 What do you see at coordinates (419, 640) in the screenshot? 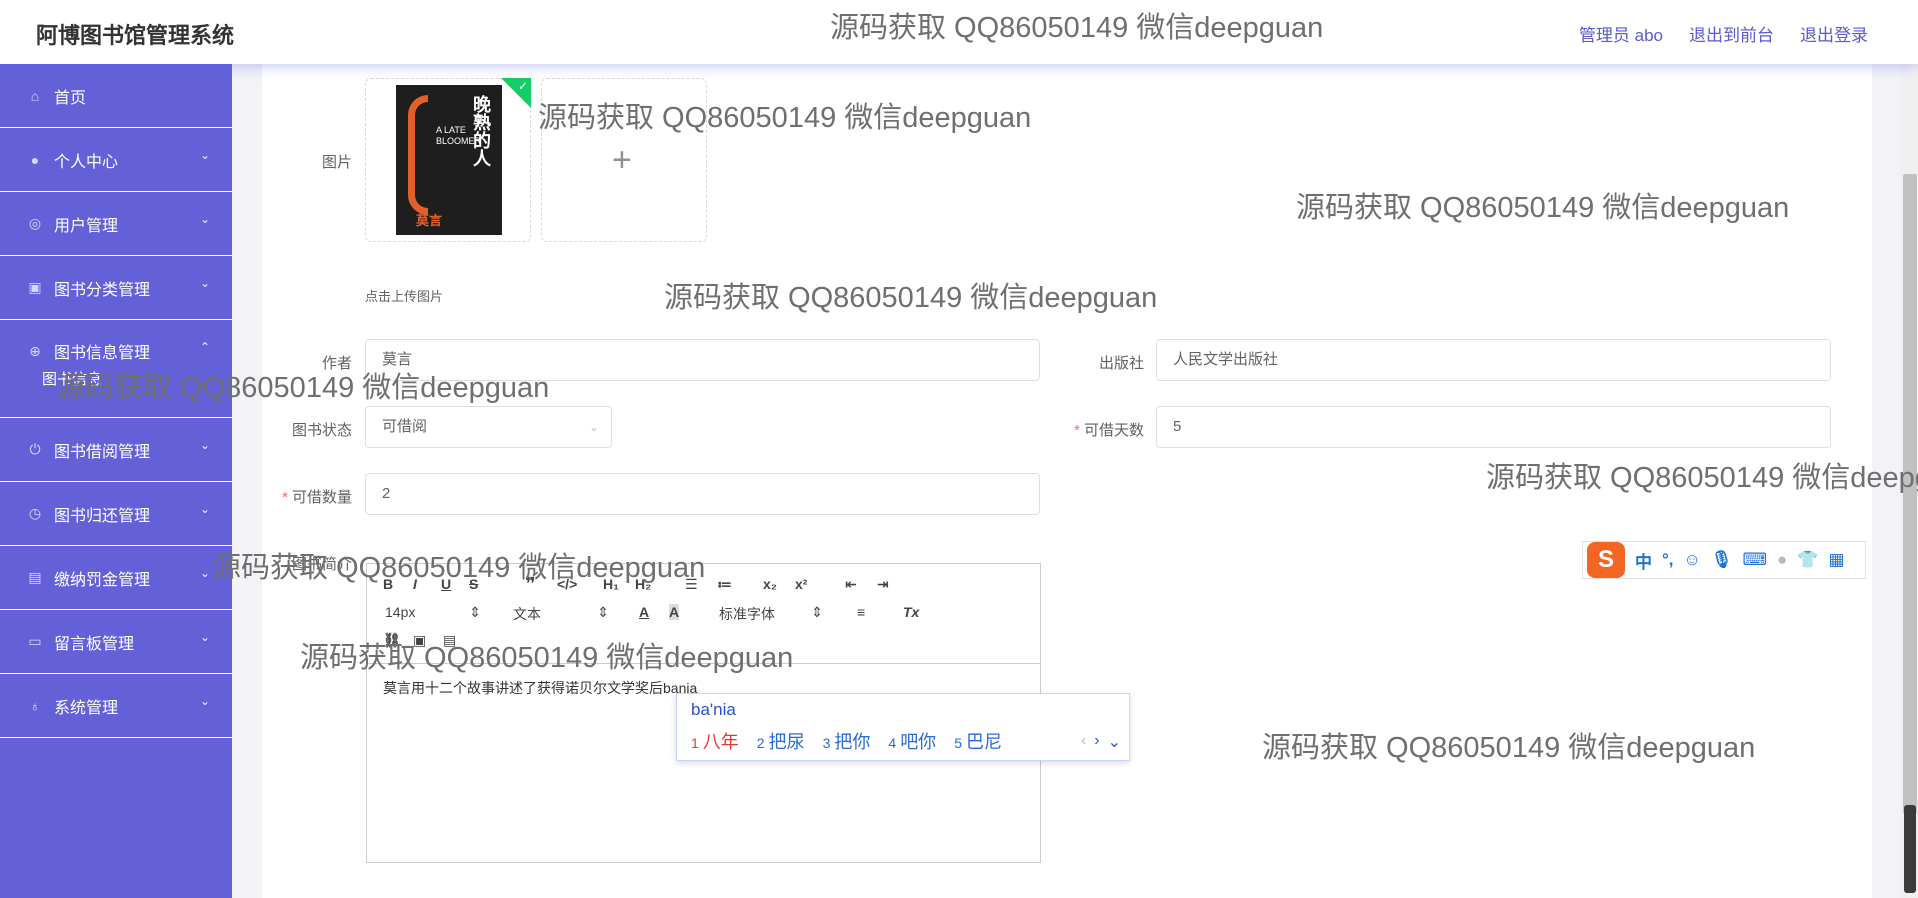
I see `image-icon: ▣` at bounding box center [419, 640].